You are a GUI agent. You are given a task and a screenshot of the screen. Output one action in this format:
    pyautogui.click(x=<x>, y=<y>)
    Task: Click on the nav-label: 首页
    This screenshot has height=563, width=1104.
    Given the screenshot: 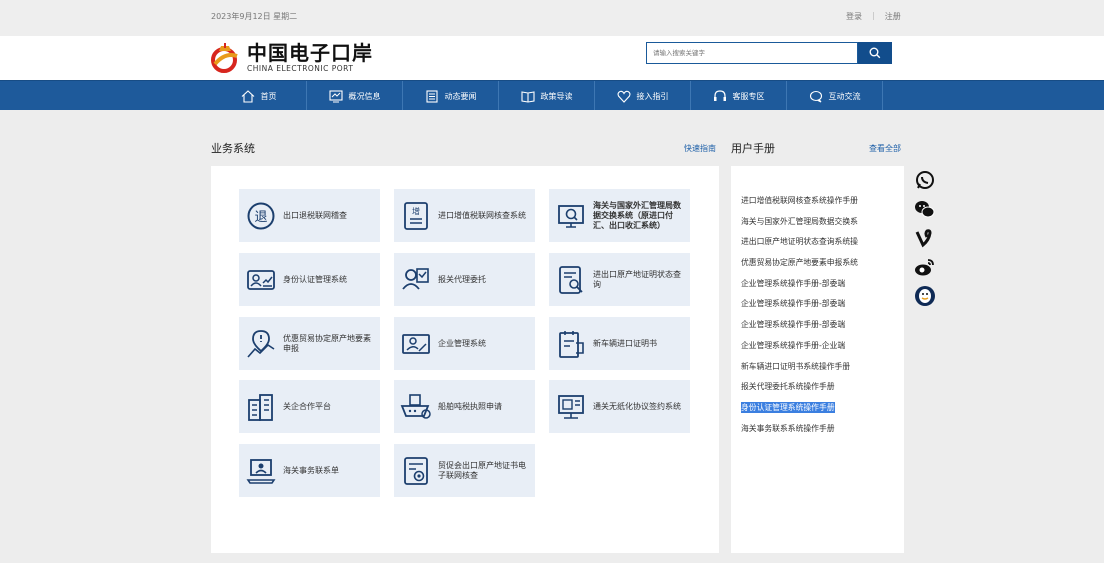 What is the action you would take?
    pyautogui.click(x=268, y=96)
    